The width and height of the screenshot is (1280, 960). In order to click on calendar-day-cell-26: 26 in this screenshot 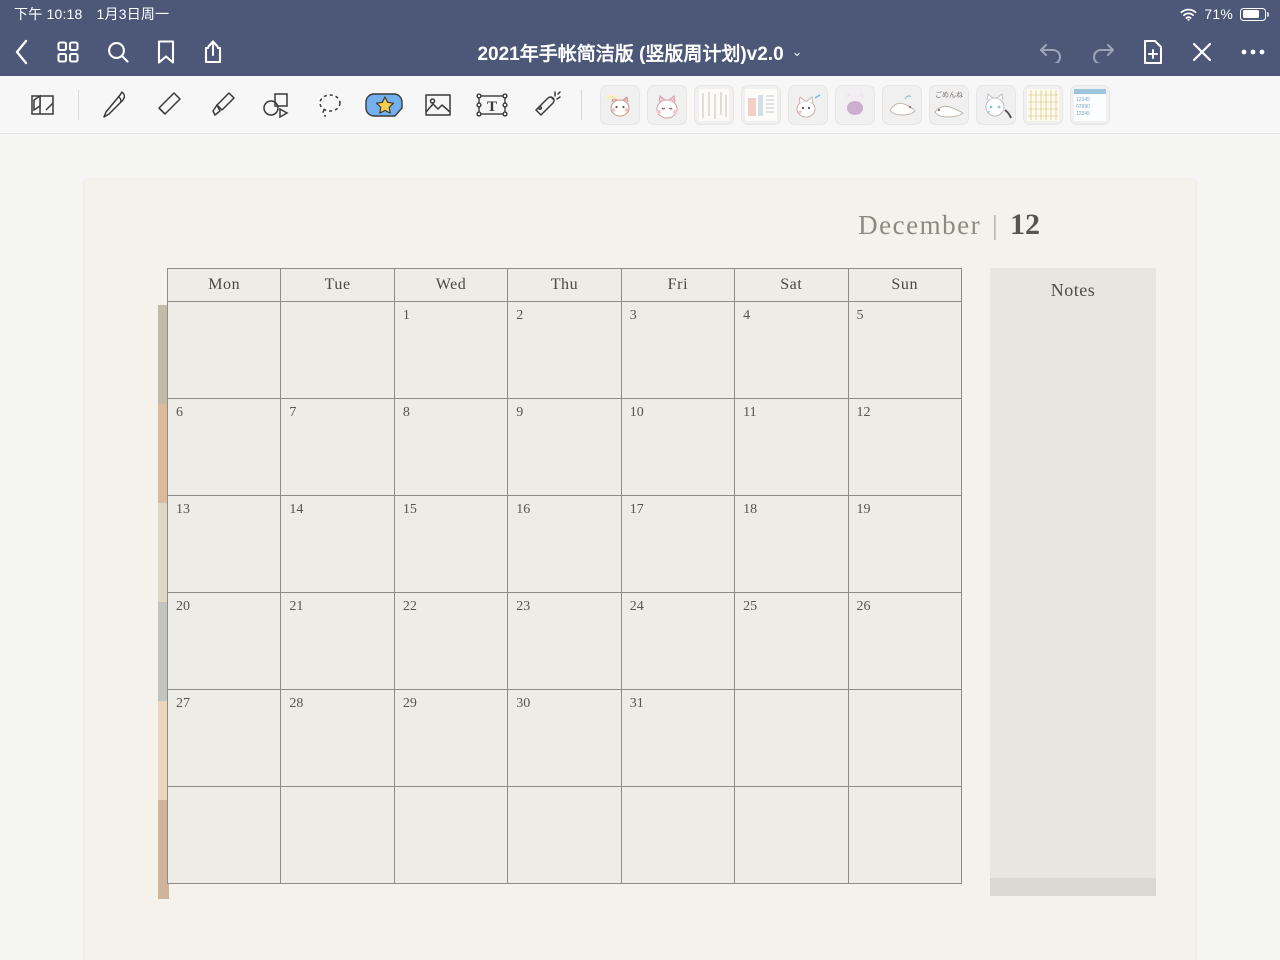, I will do `click(905, 641)`.